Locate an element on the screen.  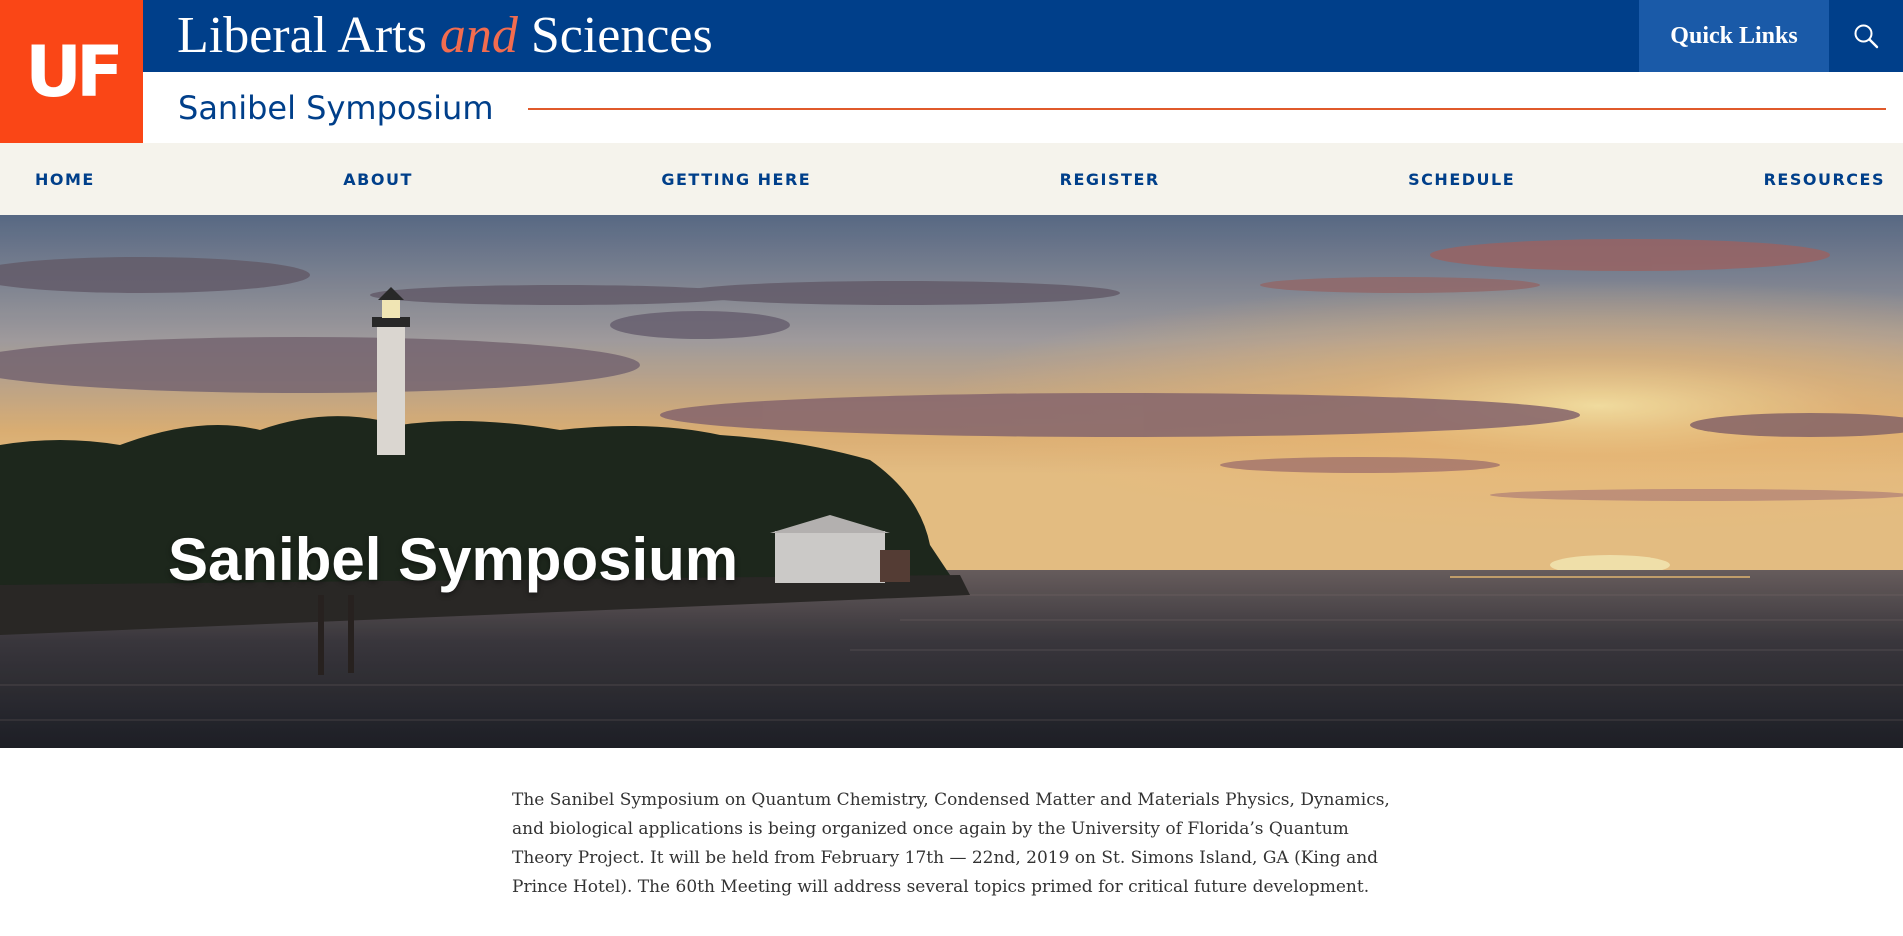
sub-header: Sanibel Symposium is located at coordinates (1023, 107).